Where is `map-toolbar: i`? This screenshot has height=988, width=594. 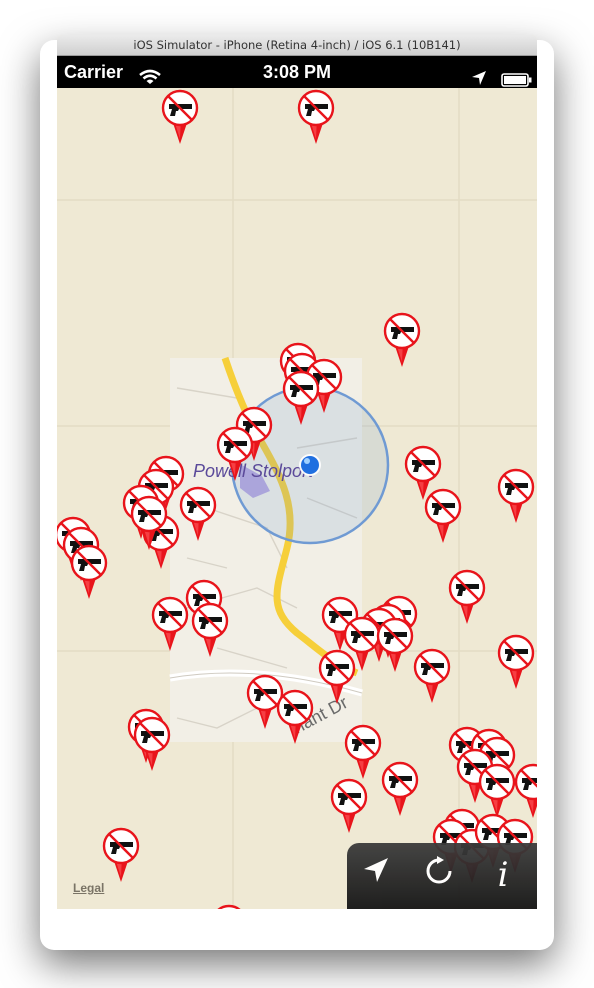
map-toolbar: i is located at coordinates (442, 876).